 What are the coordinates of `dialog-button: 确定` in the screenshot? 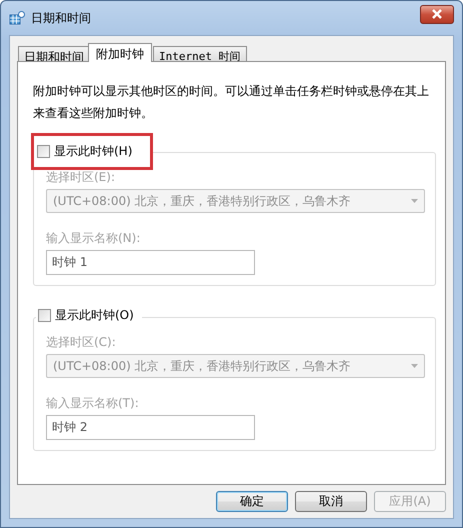 It's located at (252, 501).